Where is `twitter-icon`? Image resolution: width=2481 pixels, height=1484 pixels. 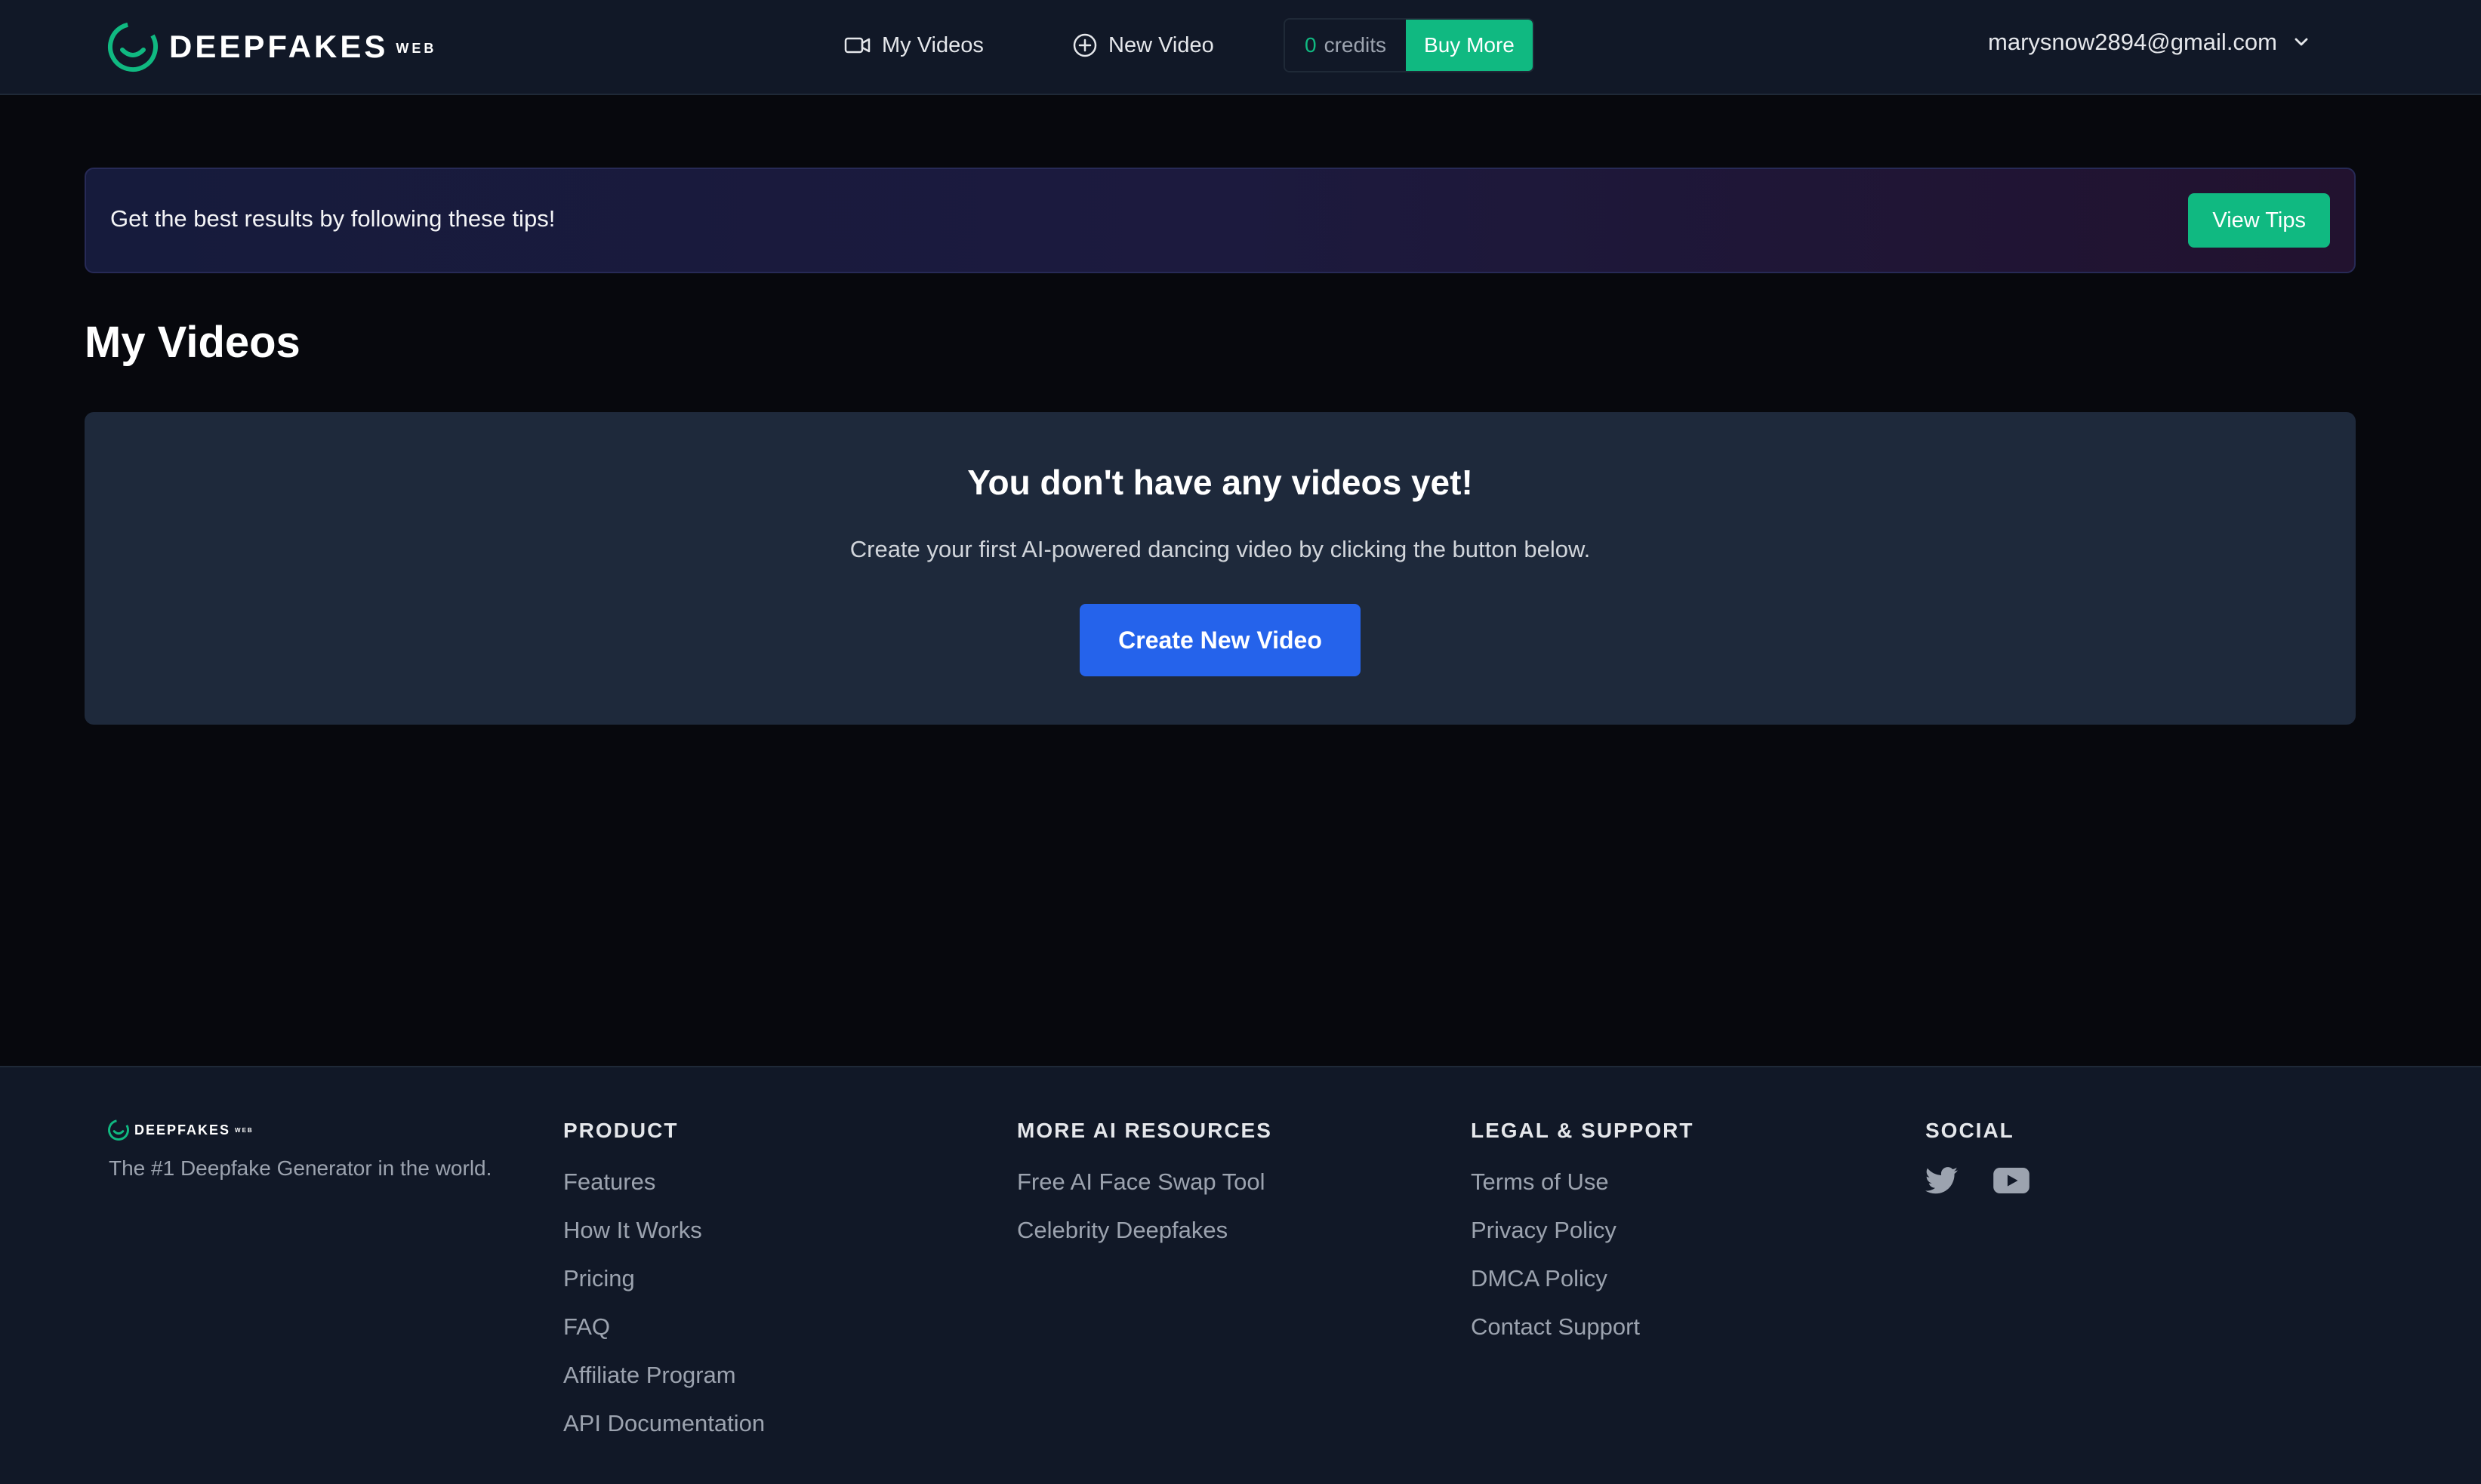
twitter-icon is located at coordinates (1942, 1180).